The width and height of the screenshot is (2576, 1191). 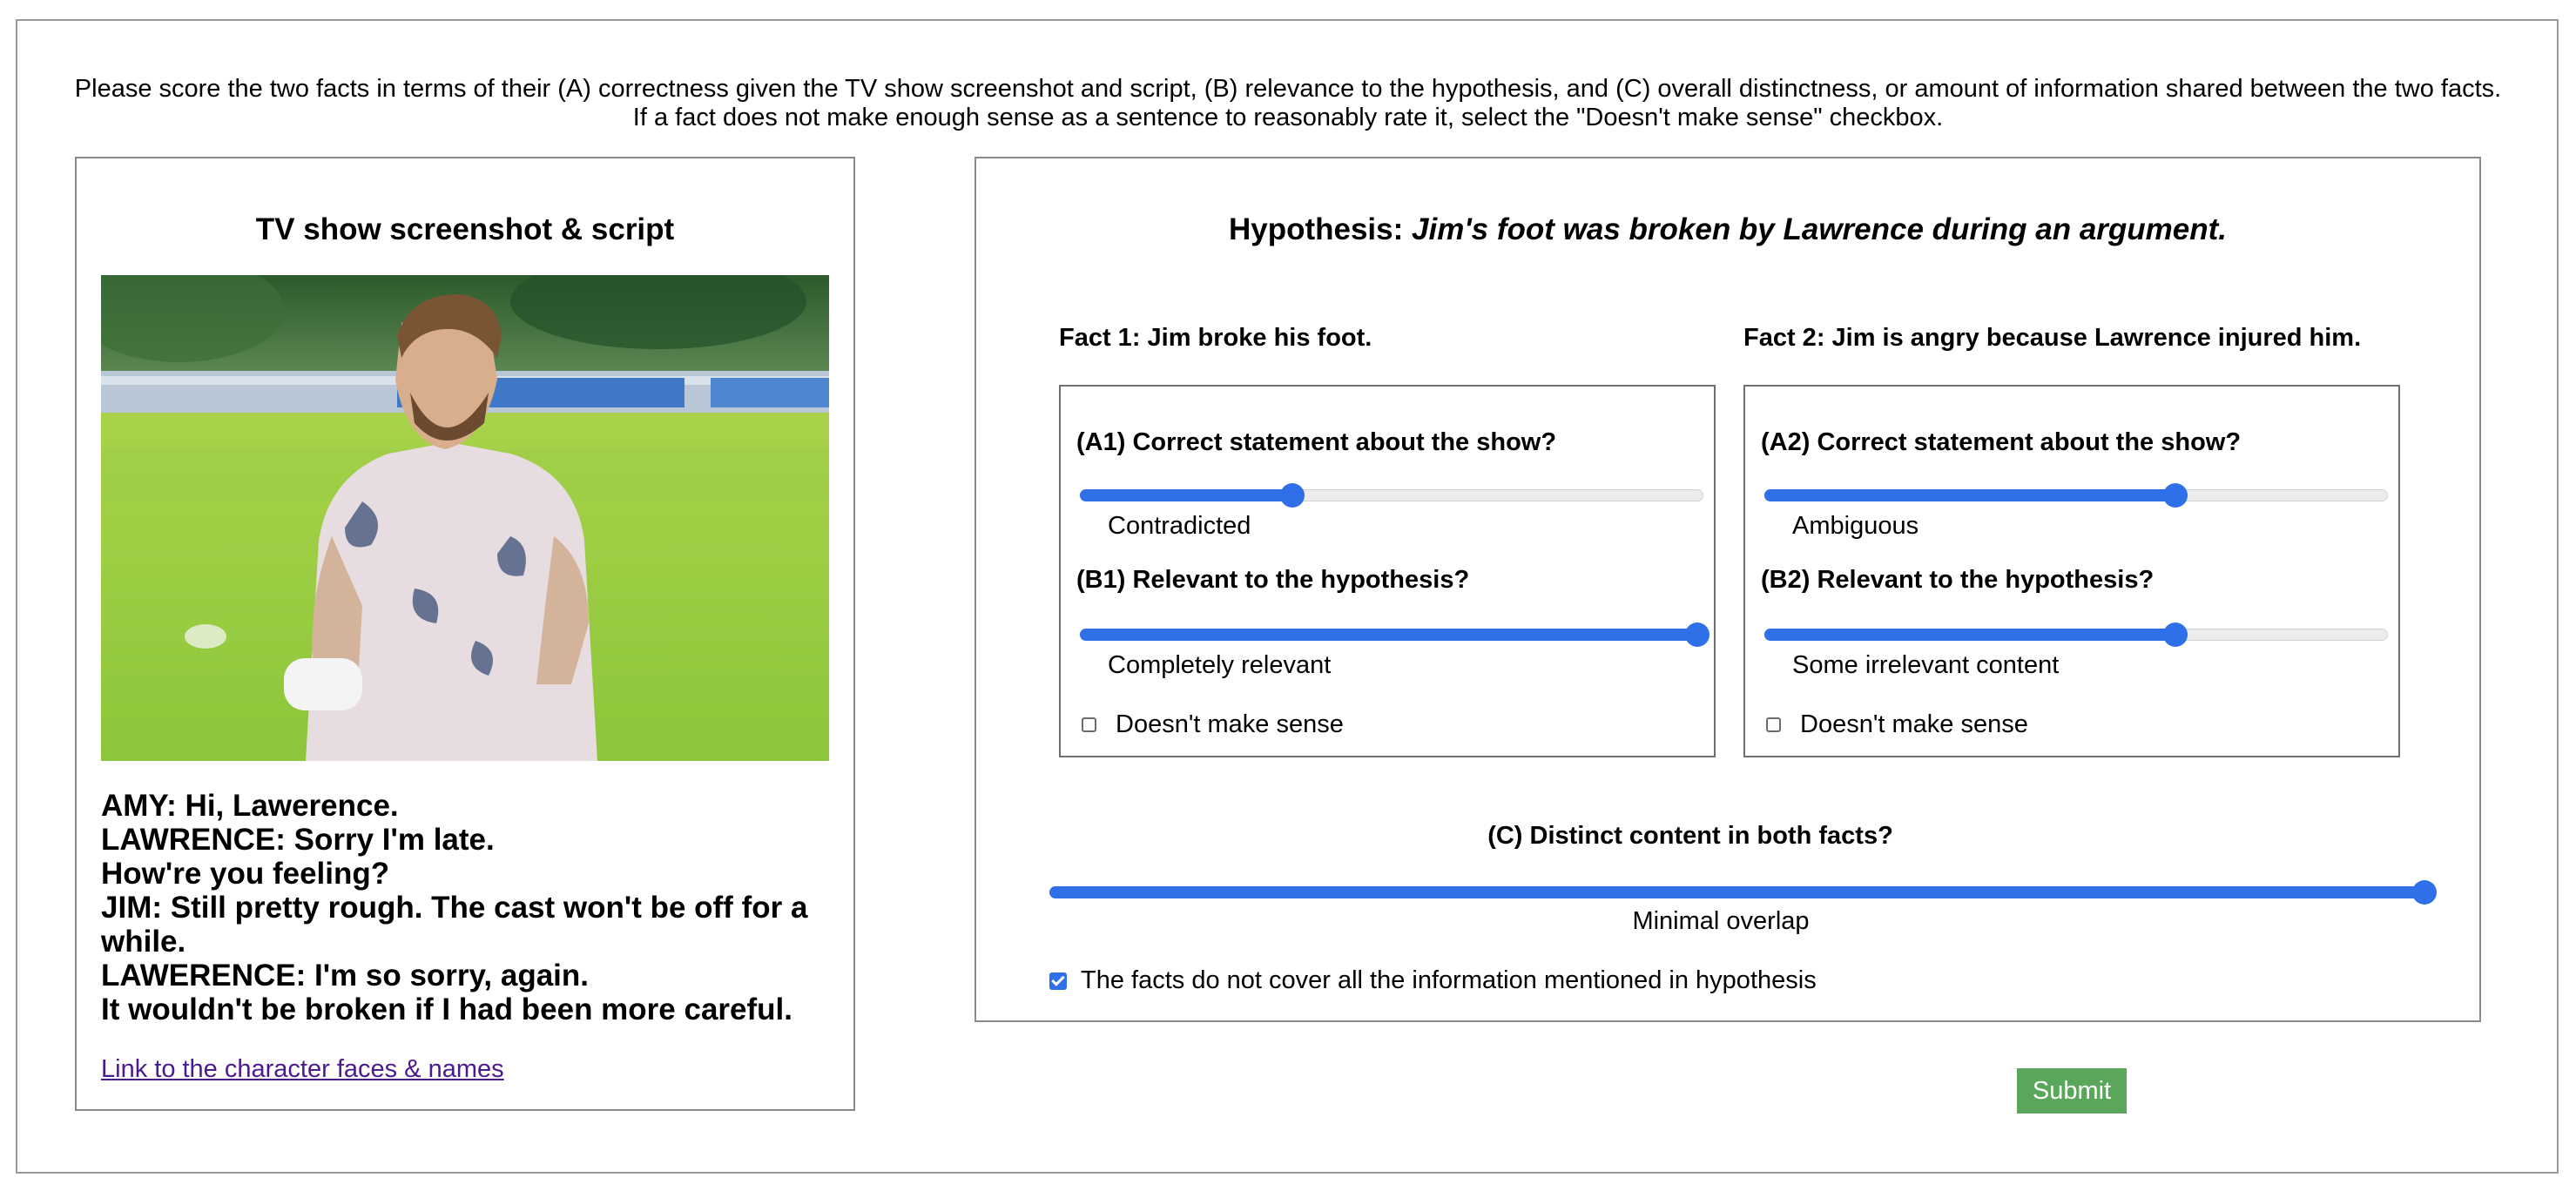 What do you see at coordinates (1721, 921) in the screenshot?
I see `distinct-value: Minimal overlap` at bounding box center [1721, 921].